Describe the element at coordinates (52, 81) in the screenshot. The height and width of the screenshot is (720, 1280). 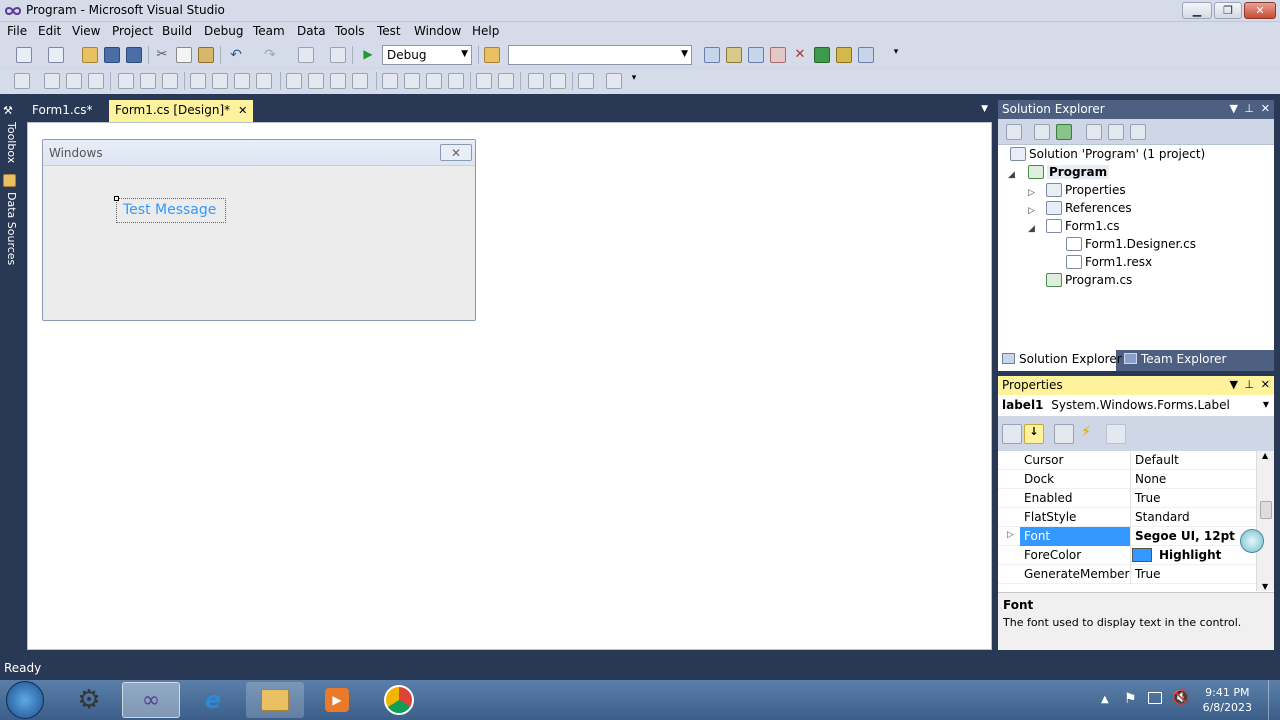
I see `align-lefts-icon` at that location.